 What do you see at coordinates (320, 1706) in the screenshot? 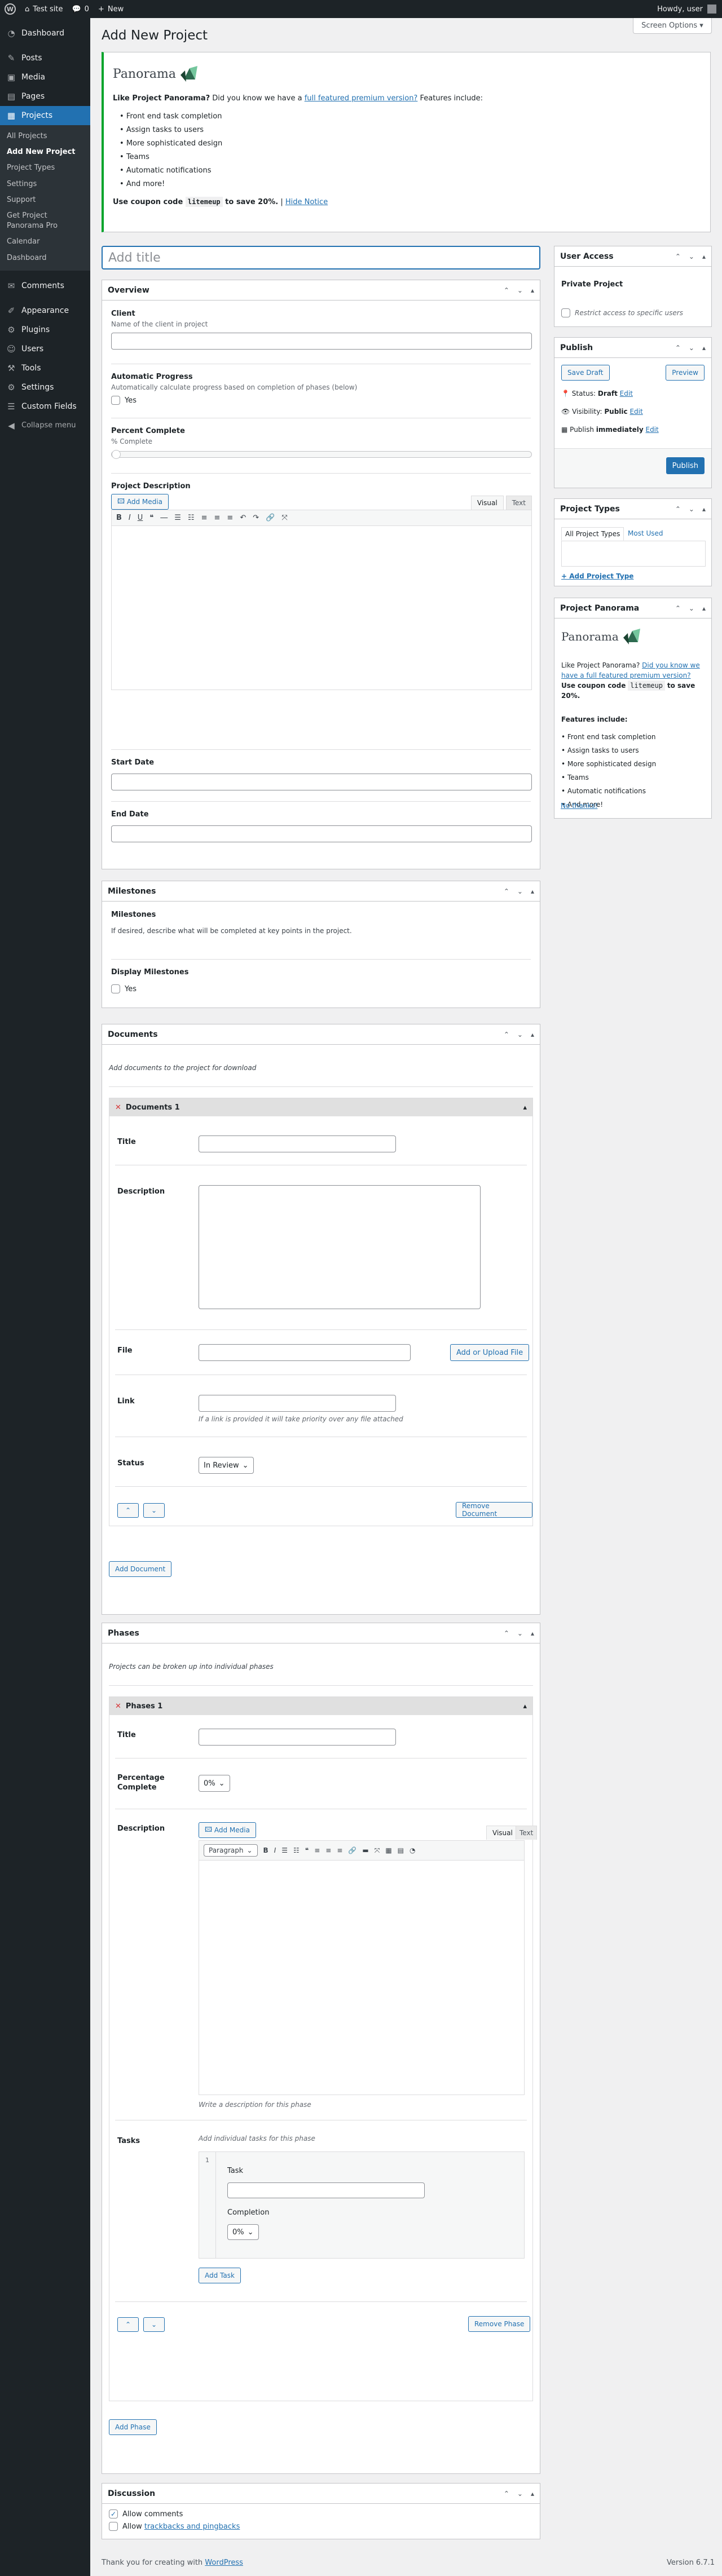
I see `phase-item-header: ✕ Phases 1 ▴` at bounding box center [320, 1706].